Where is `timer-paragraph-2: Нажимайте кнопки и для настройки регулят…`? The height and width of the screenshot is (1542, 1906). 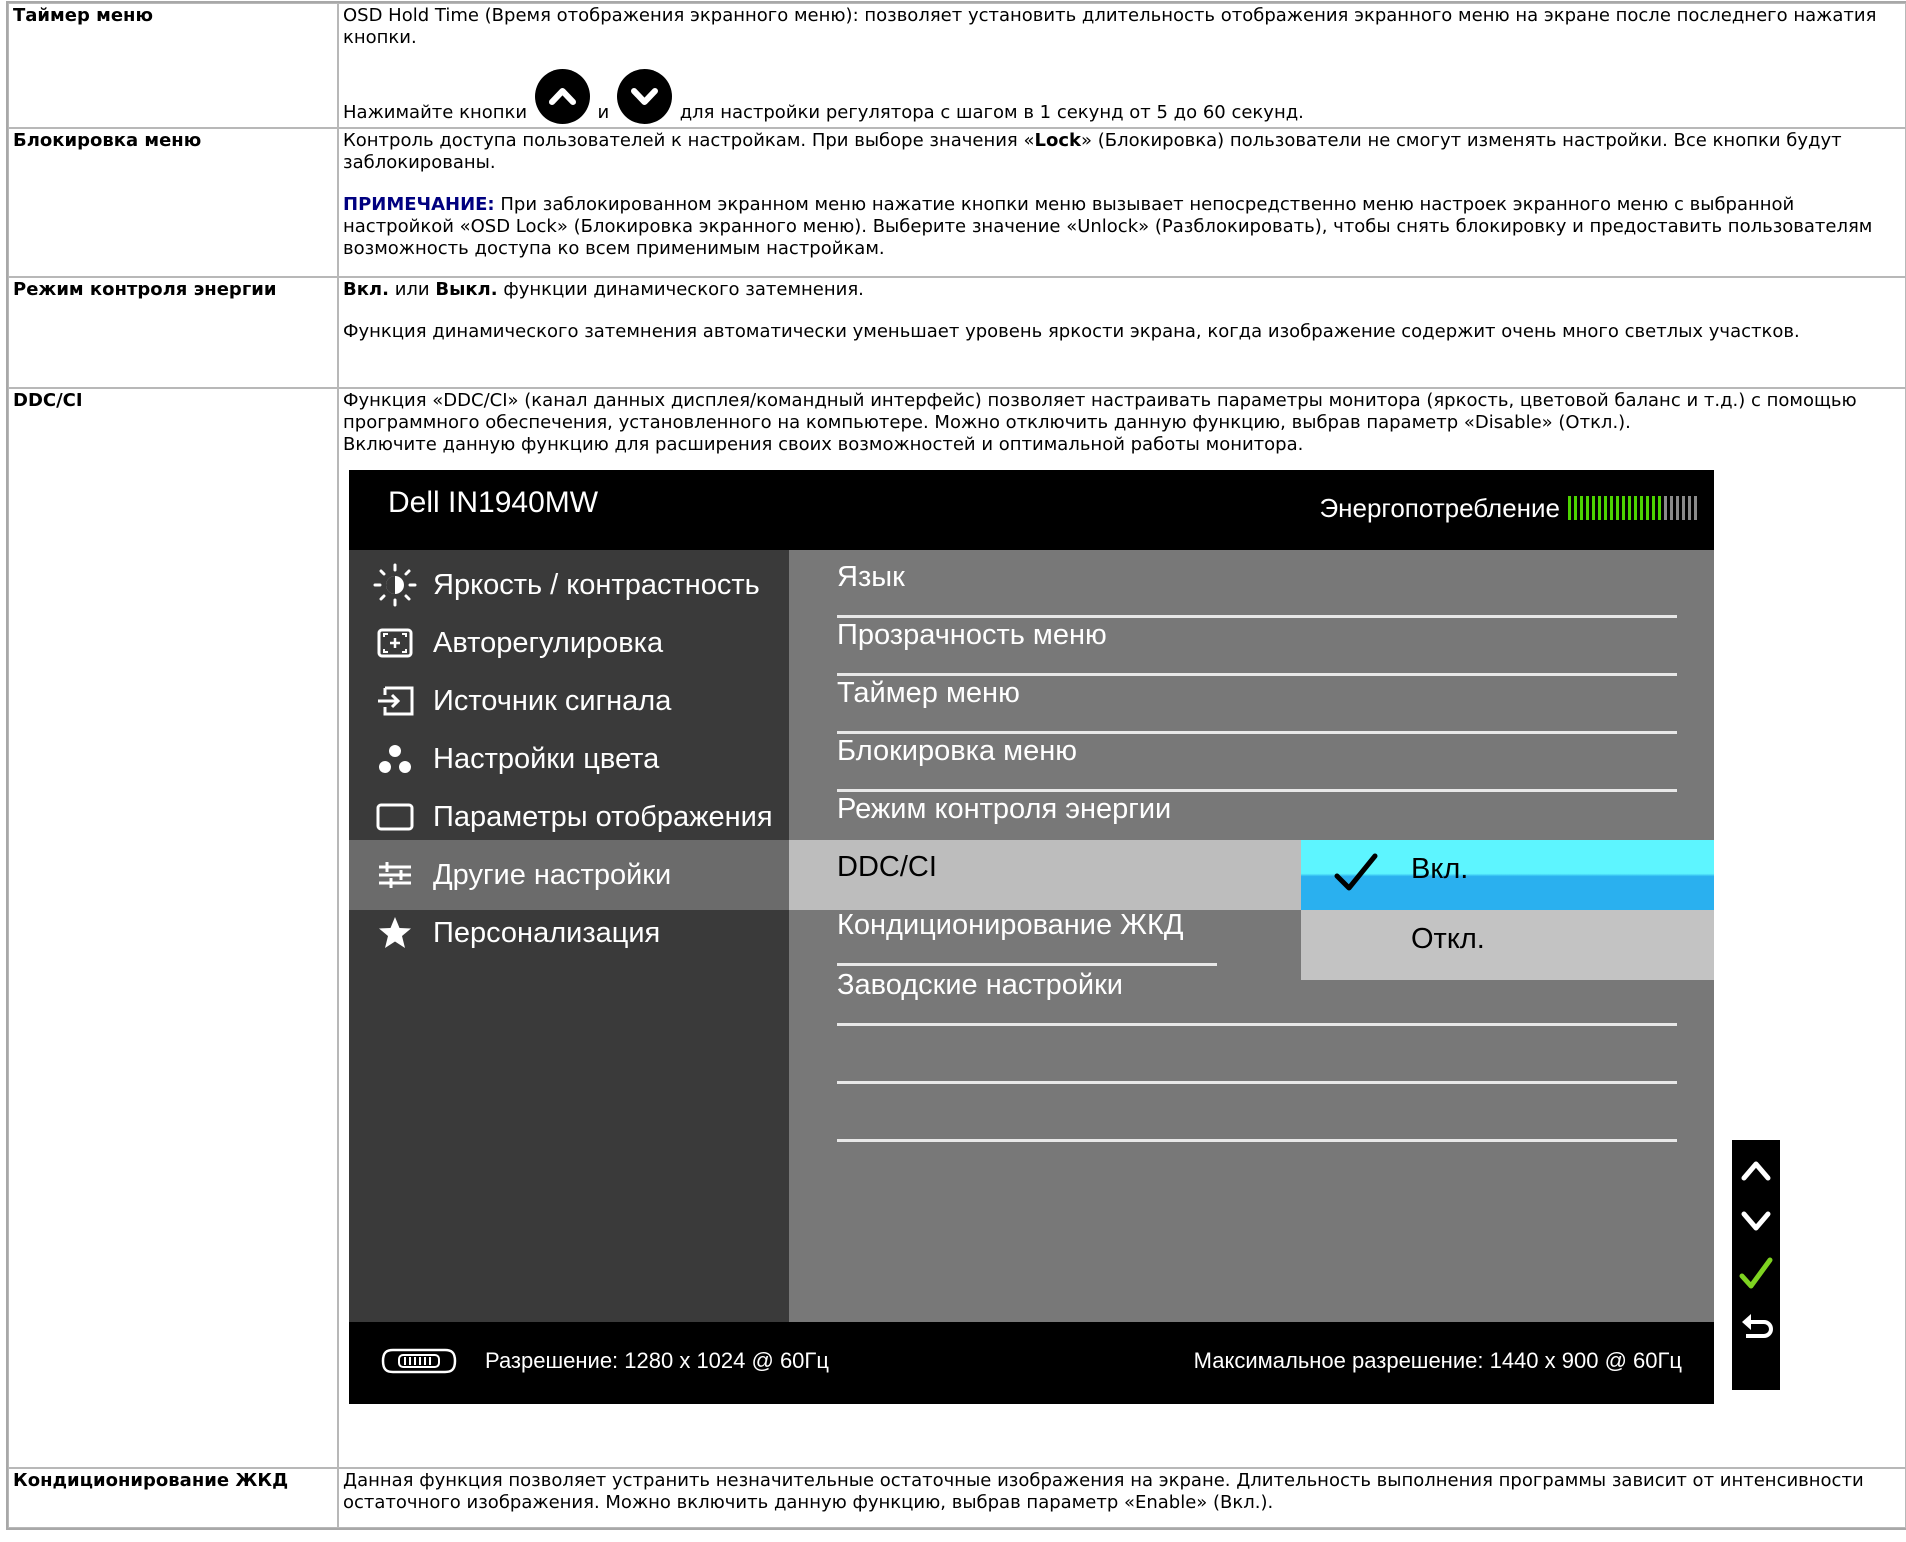 timer-paragraph-2: Нажимайте кнопки и для настройки регулят… is located at coordinates (1122, 96).